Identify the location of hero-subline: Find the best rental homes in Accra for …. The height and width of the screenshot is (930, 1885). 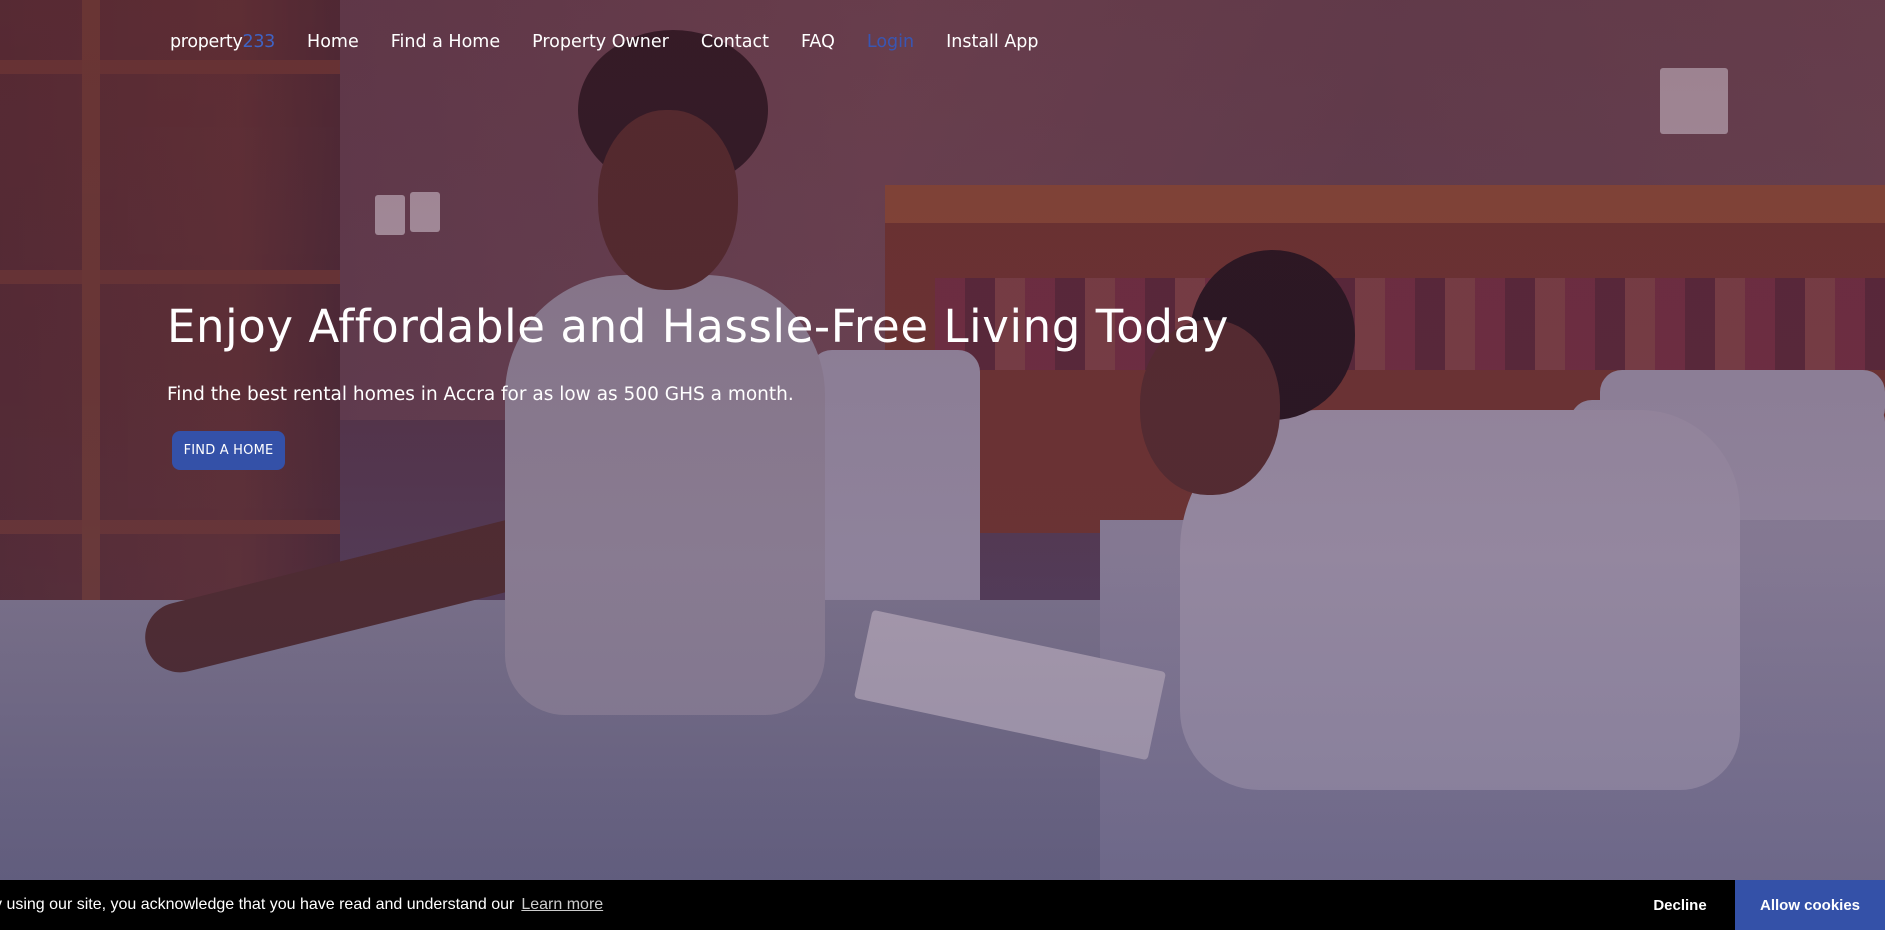
(480, 394).